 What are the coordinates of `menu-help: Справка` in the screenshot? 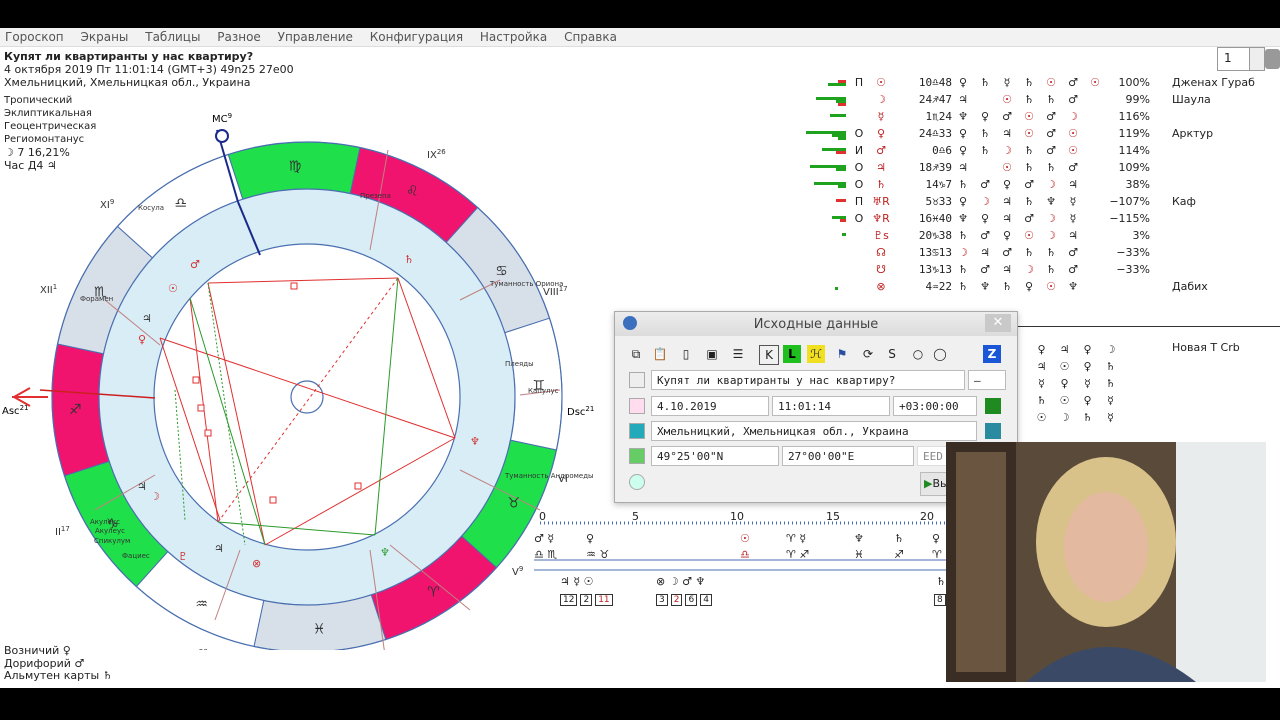 It's located at (590, 37).